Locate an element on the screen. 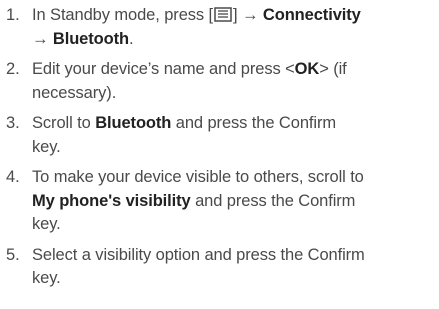 The image size is (439, 309). menu-path-bluetooth: Bluetooth is located at coordinates (90, 38).